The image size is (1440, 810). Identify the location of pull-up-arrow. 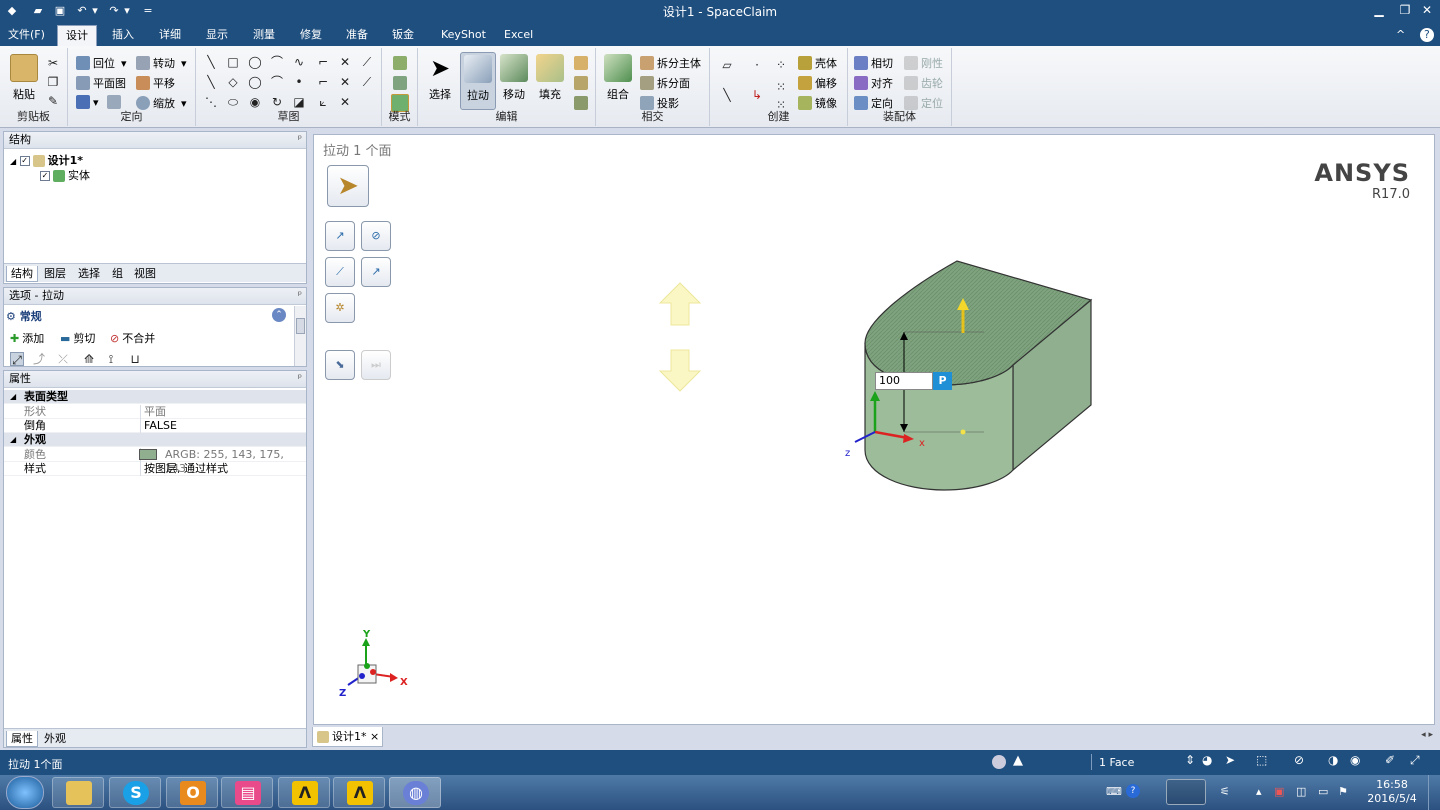
(680, 304).